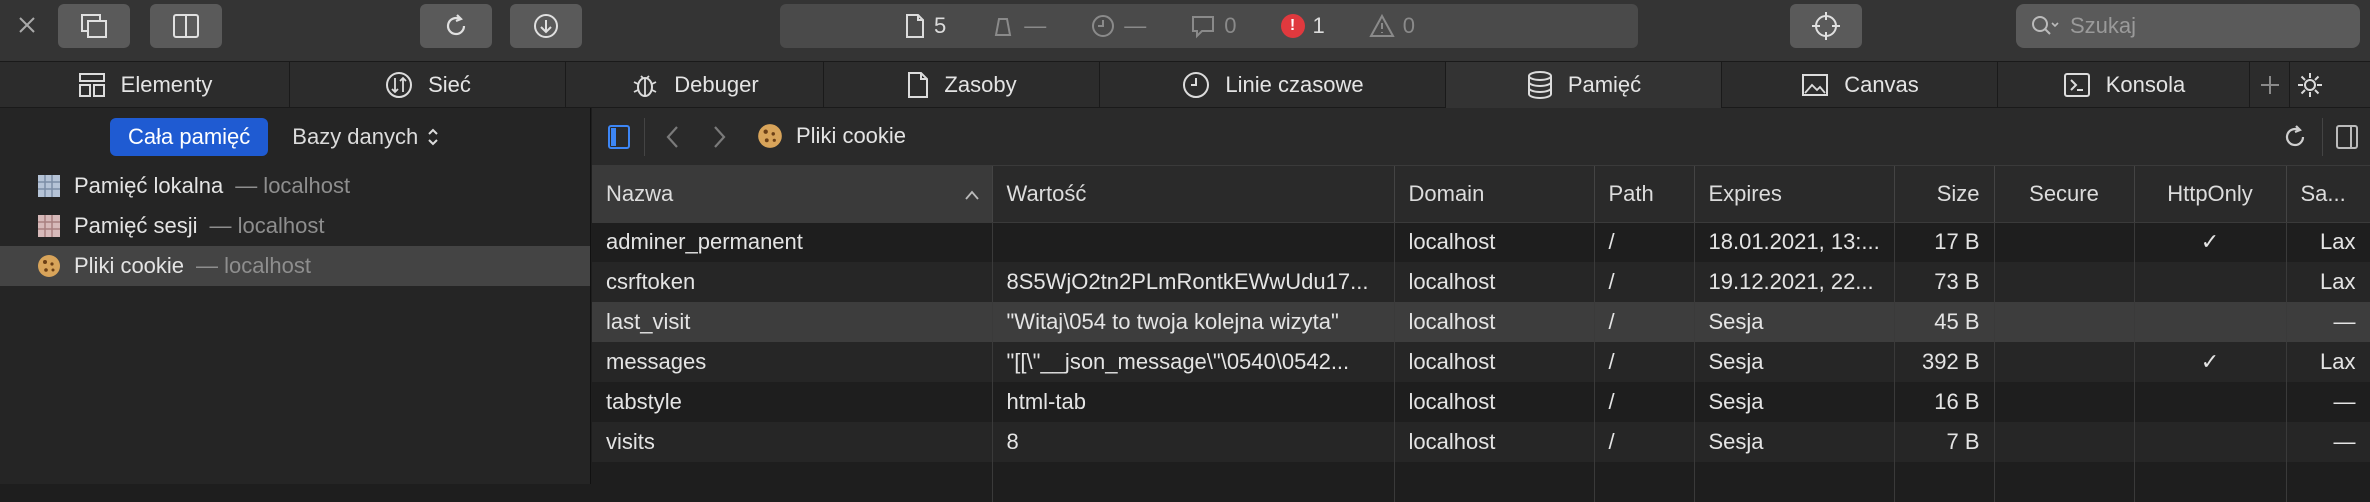 The image size is (2370, 502). What do you see at coordinates (2295, 140) in the screenshot?
I see `refresh-icon` at bounding box center [2295, 140].